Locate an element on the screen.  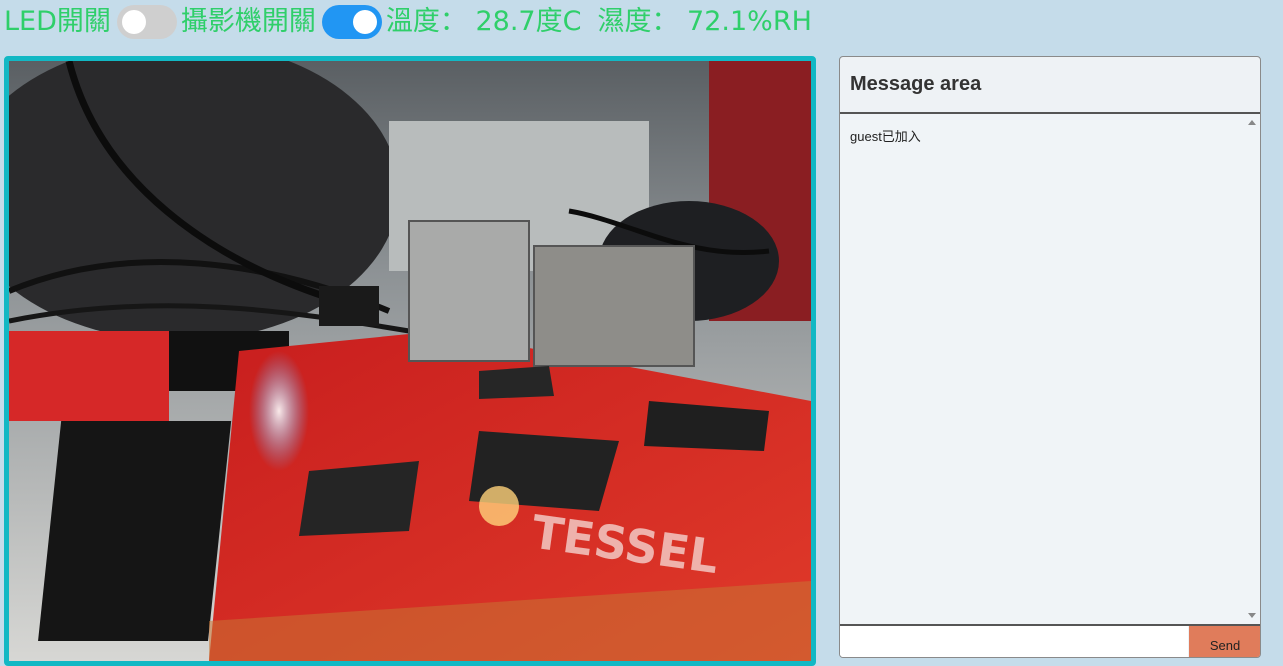
led-toggle-switch is located at coordinates (146, 22).